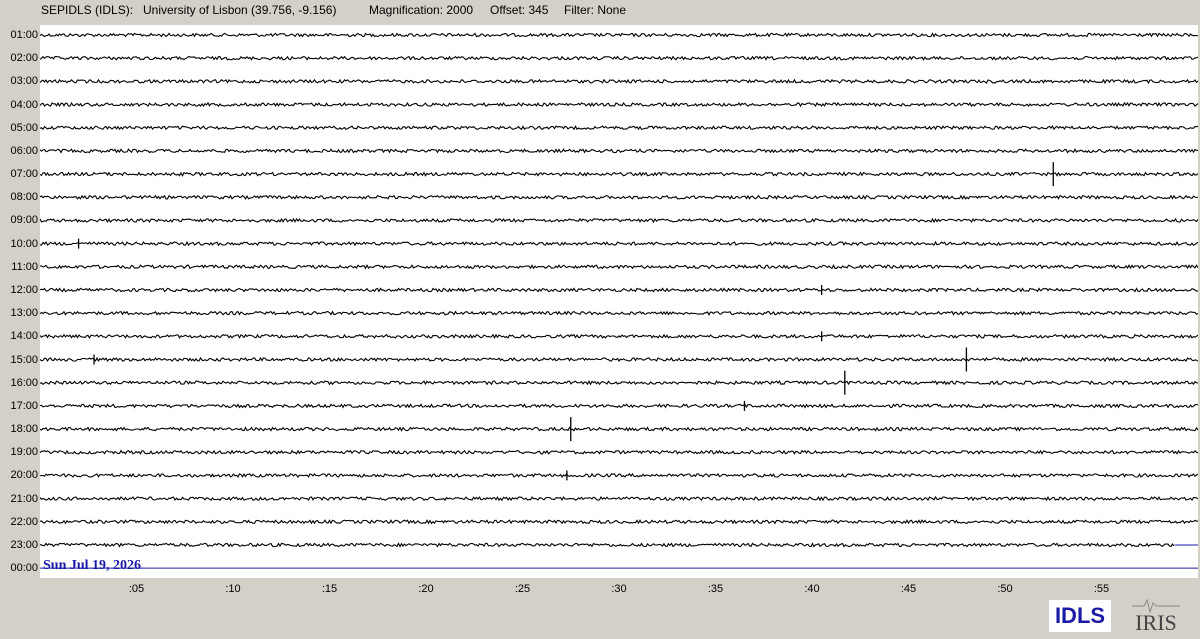 This screenshot has height=639, width=1200. I want to click on minute-label: :25, so click(522, 589).